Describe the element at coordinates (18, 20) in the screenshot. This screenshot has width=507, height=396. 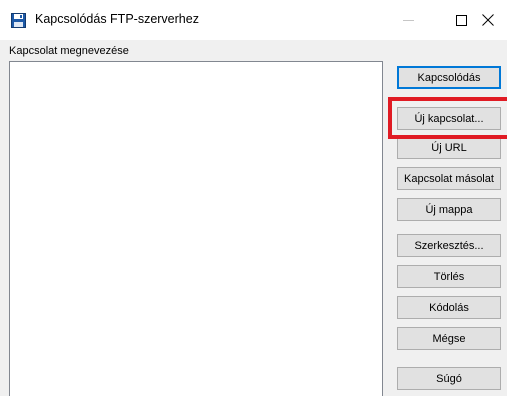
I see `save-disk-icon` at that location.